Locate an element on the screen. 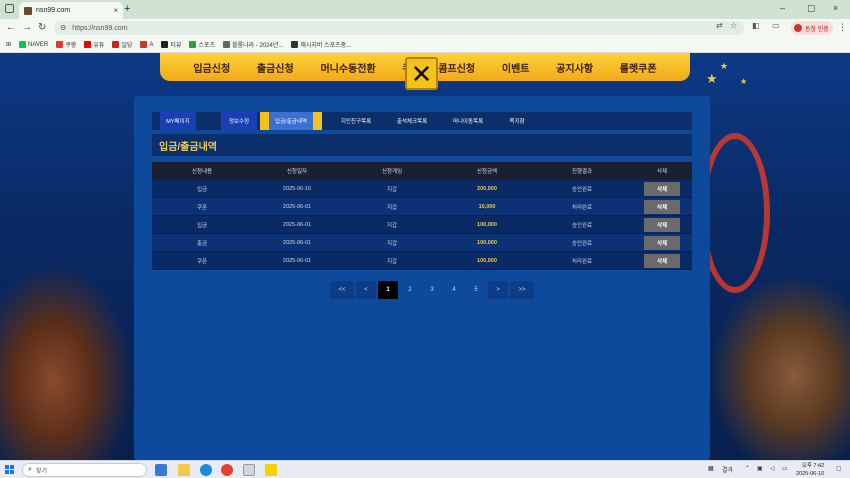 The height and width of the screenshot is (478, 850). weather-icon: ▦ is located at coordinates (711, 468).